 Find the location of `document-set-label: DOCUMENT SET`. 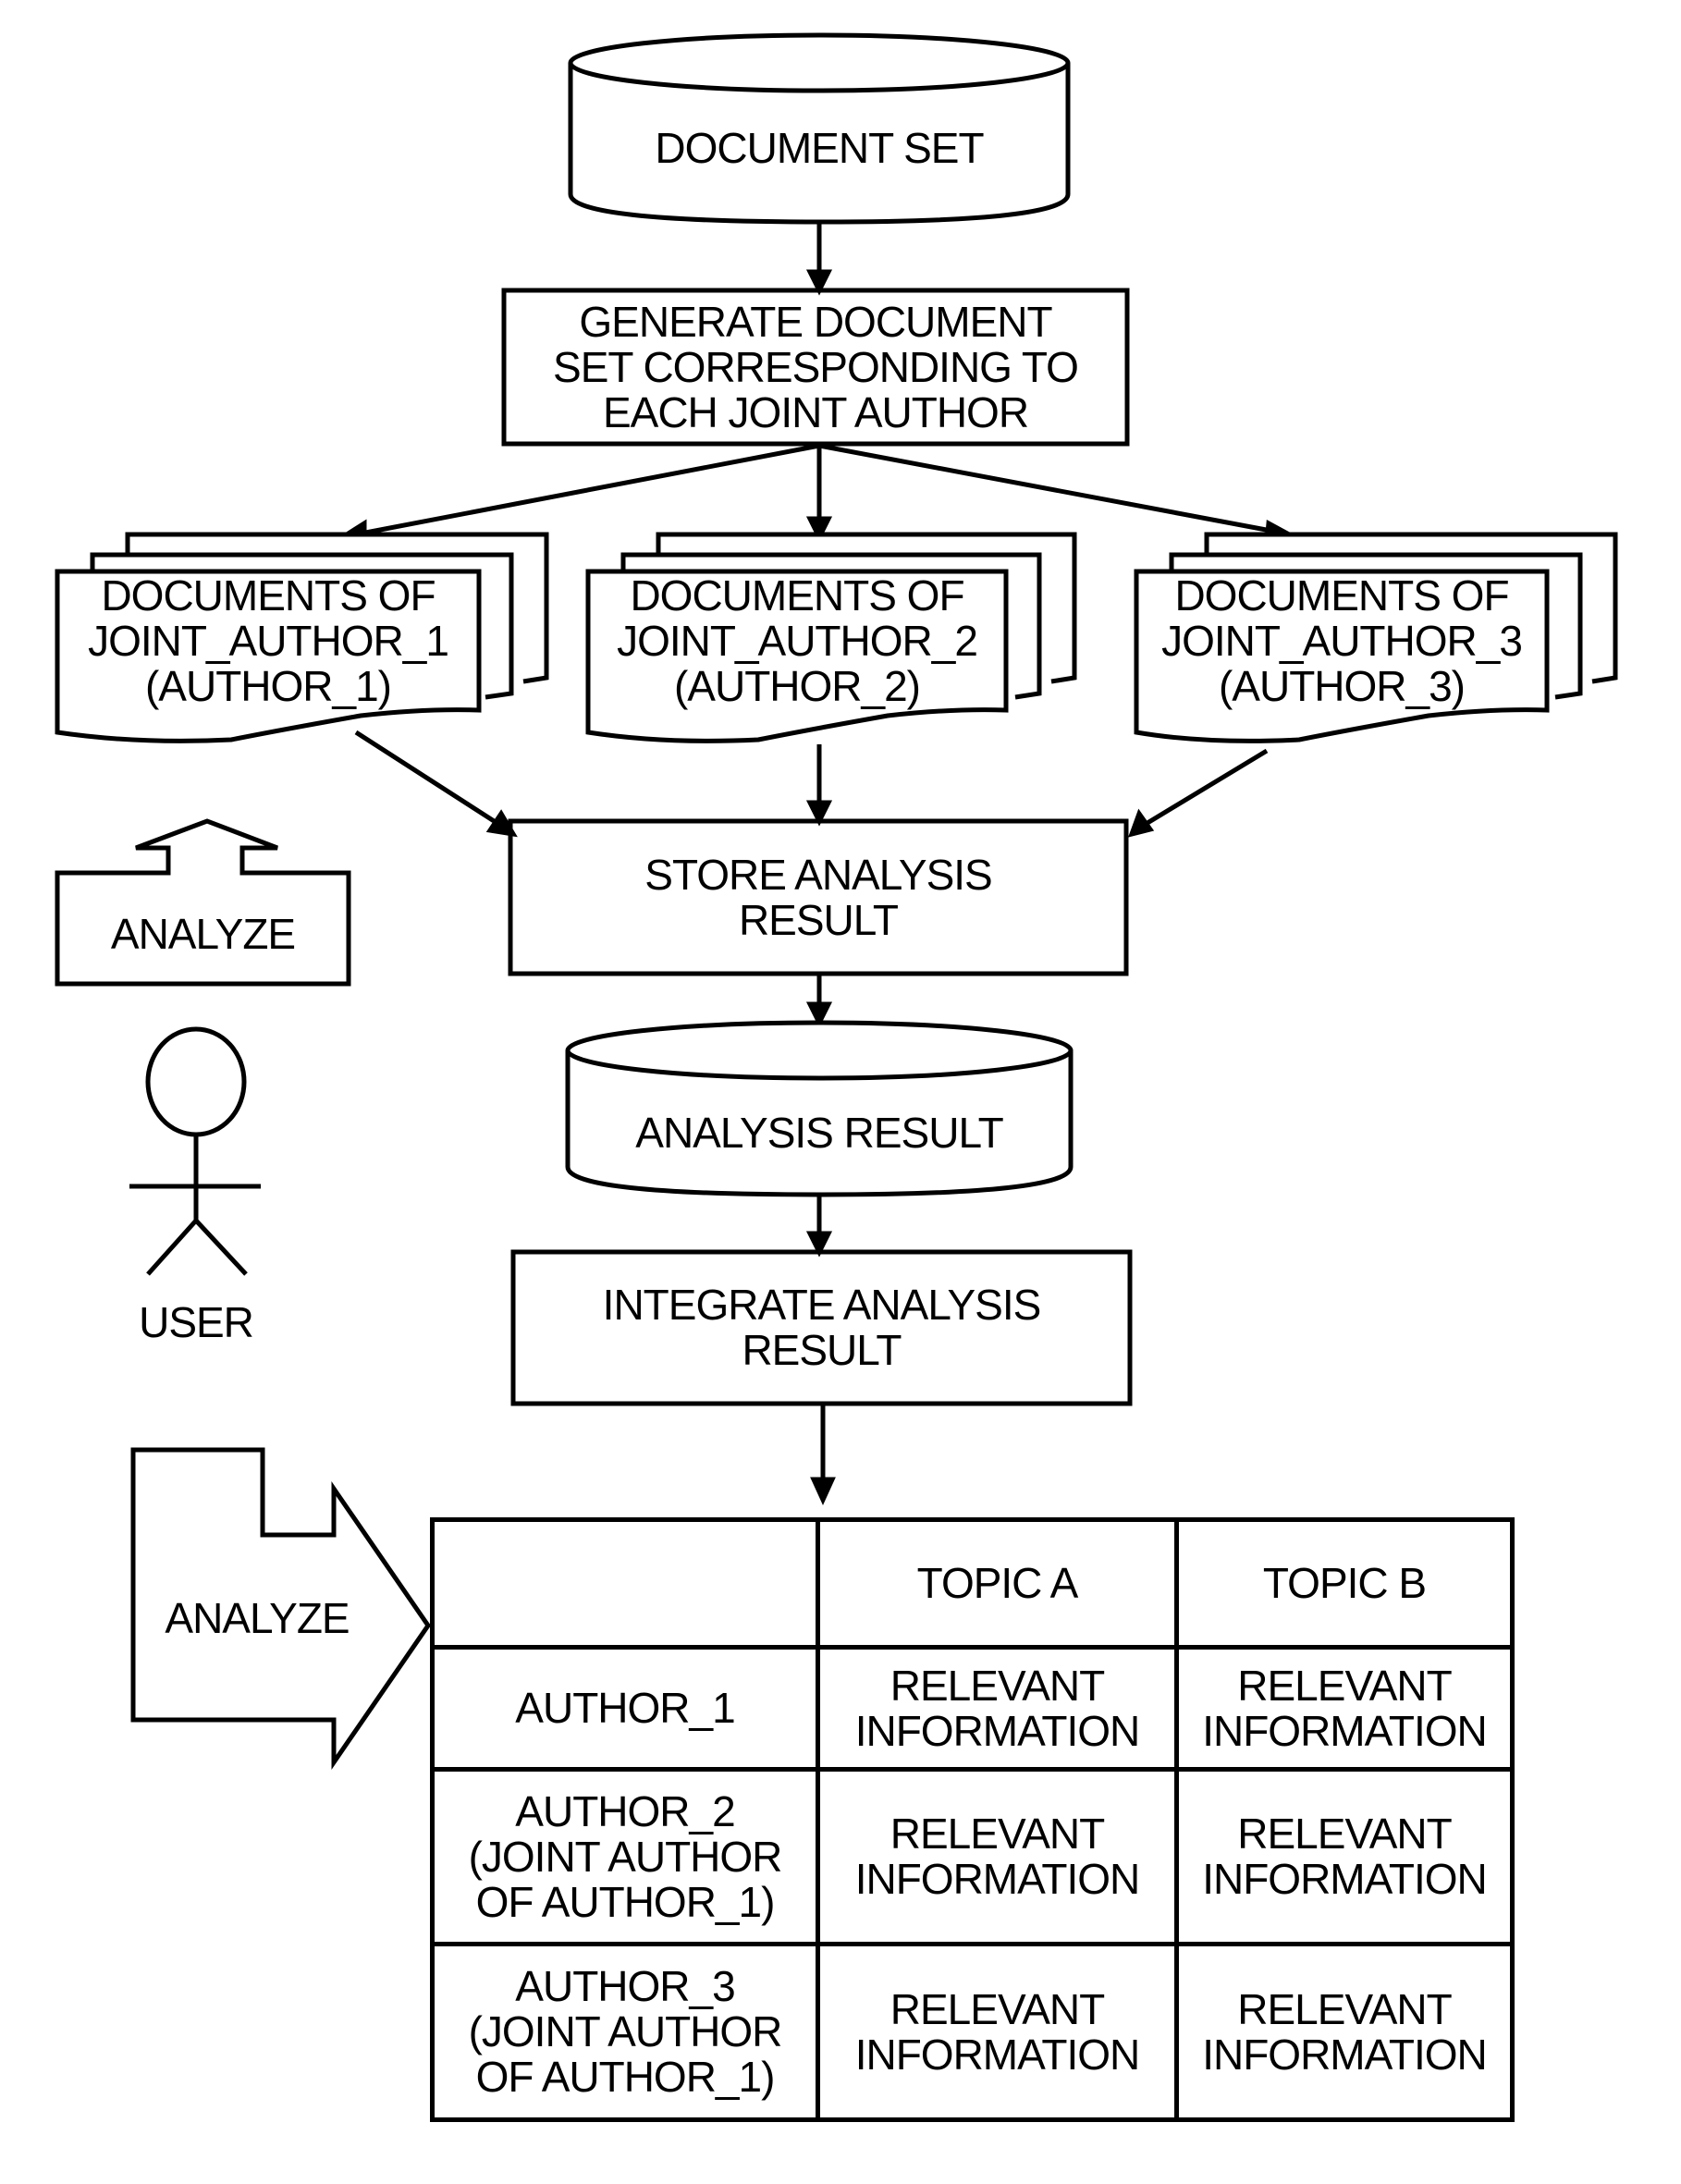

document-set-label: DOCUMENT SET is located at coordinates (819, 147).